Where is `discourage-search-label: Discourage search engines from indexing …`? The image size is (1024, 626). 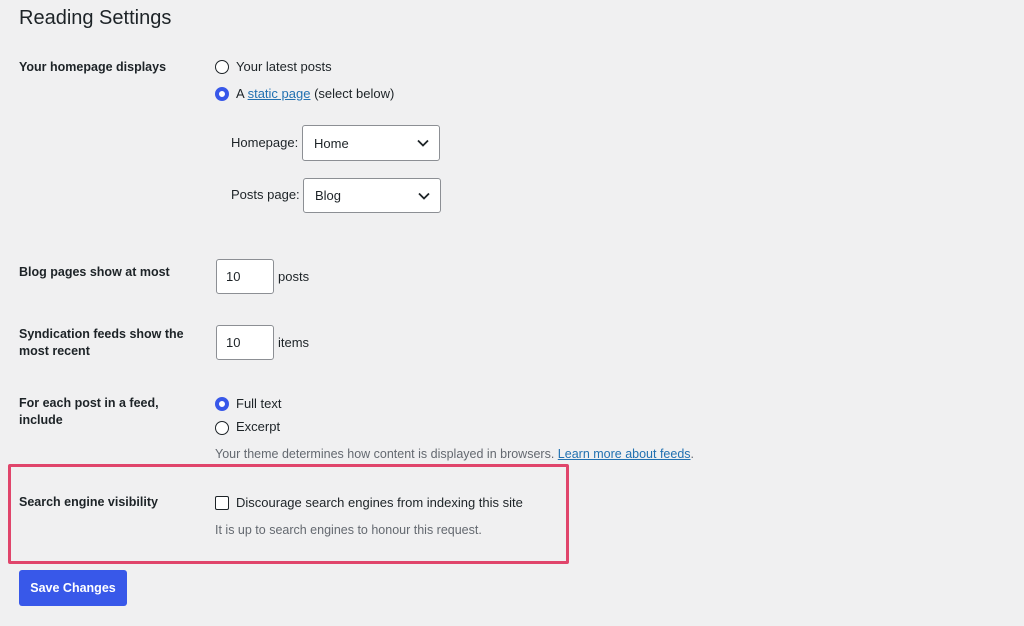 discourage-search-label: Discourage search engines from indexing … is located at coordinates (379, 502).